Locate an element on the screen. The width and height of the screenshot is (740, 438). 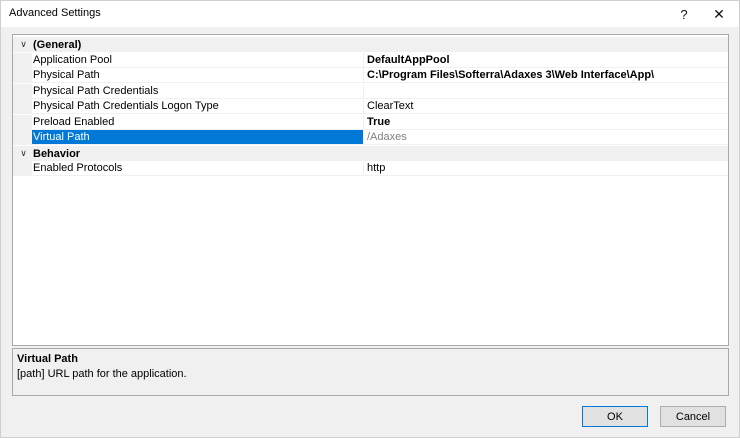
close-icon: ✕ is located at coordinates (719, 13).